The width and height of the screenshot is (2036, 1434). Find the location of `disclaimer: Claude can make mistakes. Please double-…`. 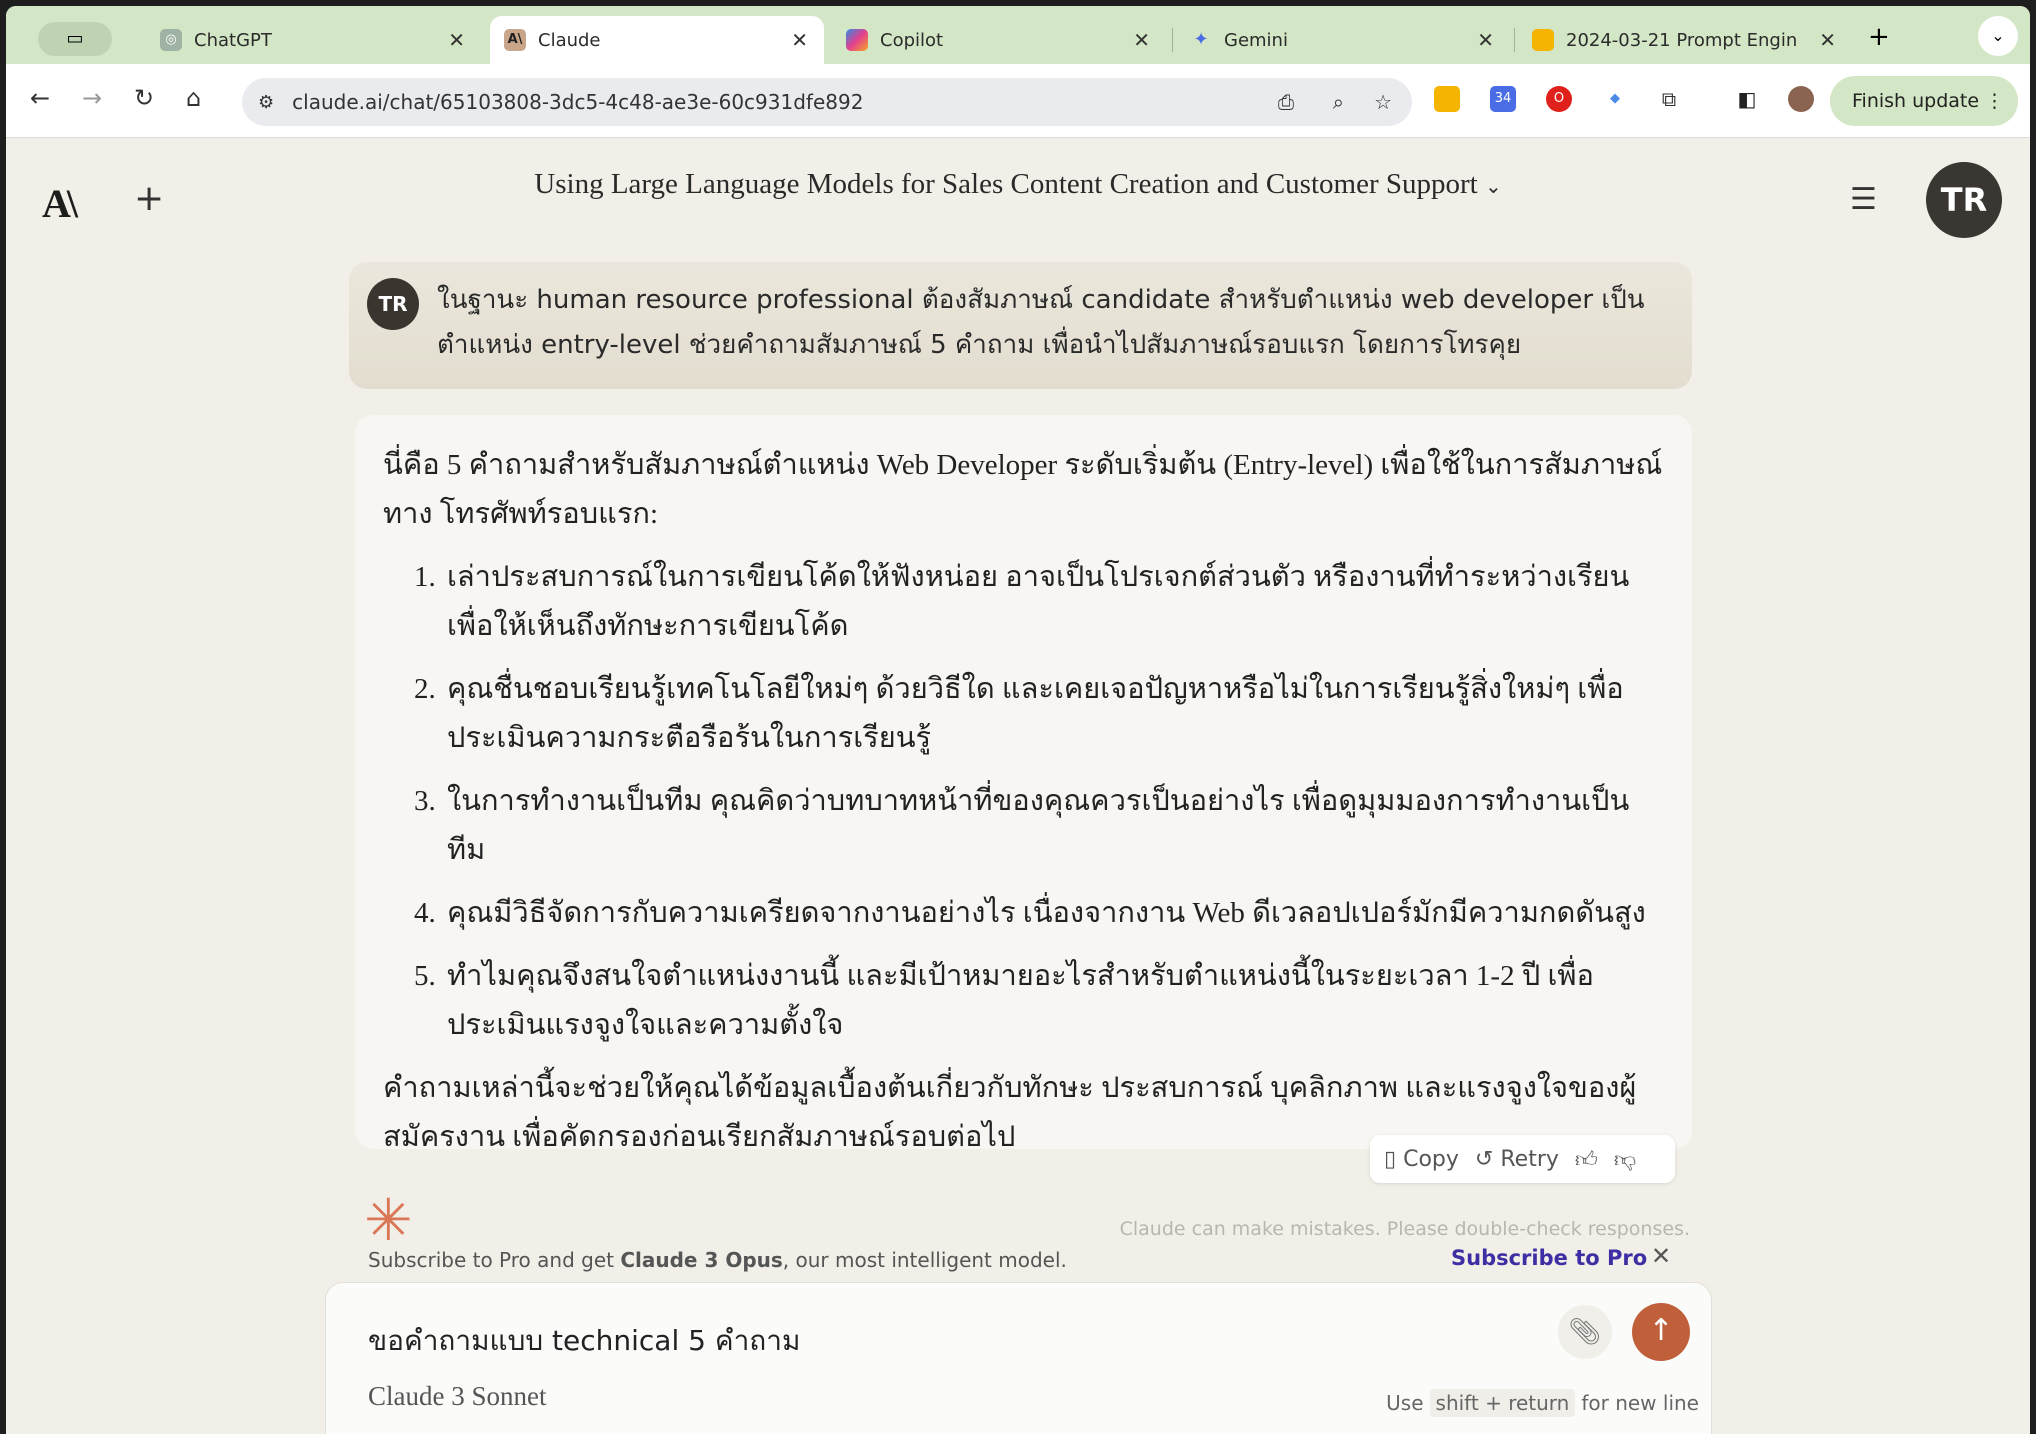

disclaimer: Claude can make mistakes. Please double-… is located at coordinates (1404, 1229).